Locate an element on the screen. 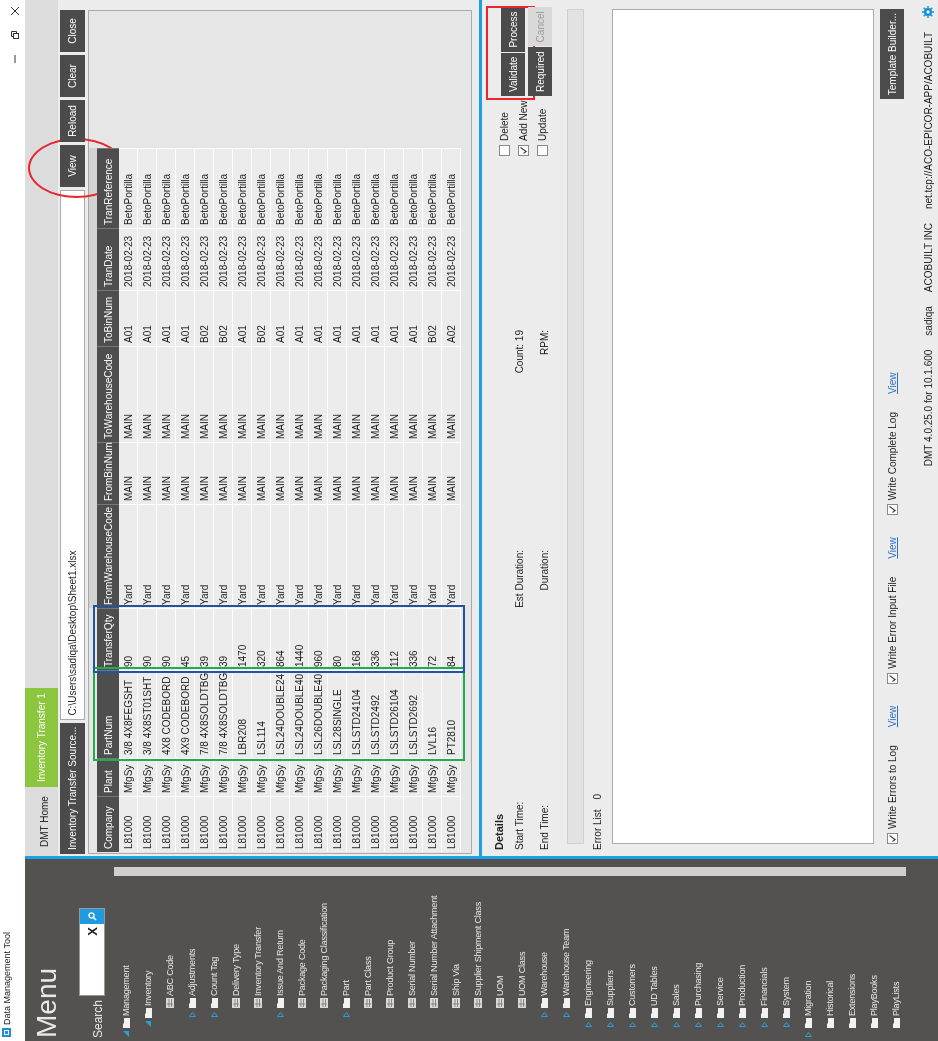 The width and height of the screenshot is (938, 1041). tree-item: Ship Via is located at coordinates (456, 1002).